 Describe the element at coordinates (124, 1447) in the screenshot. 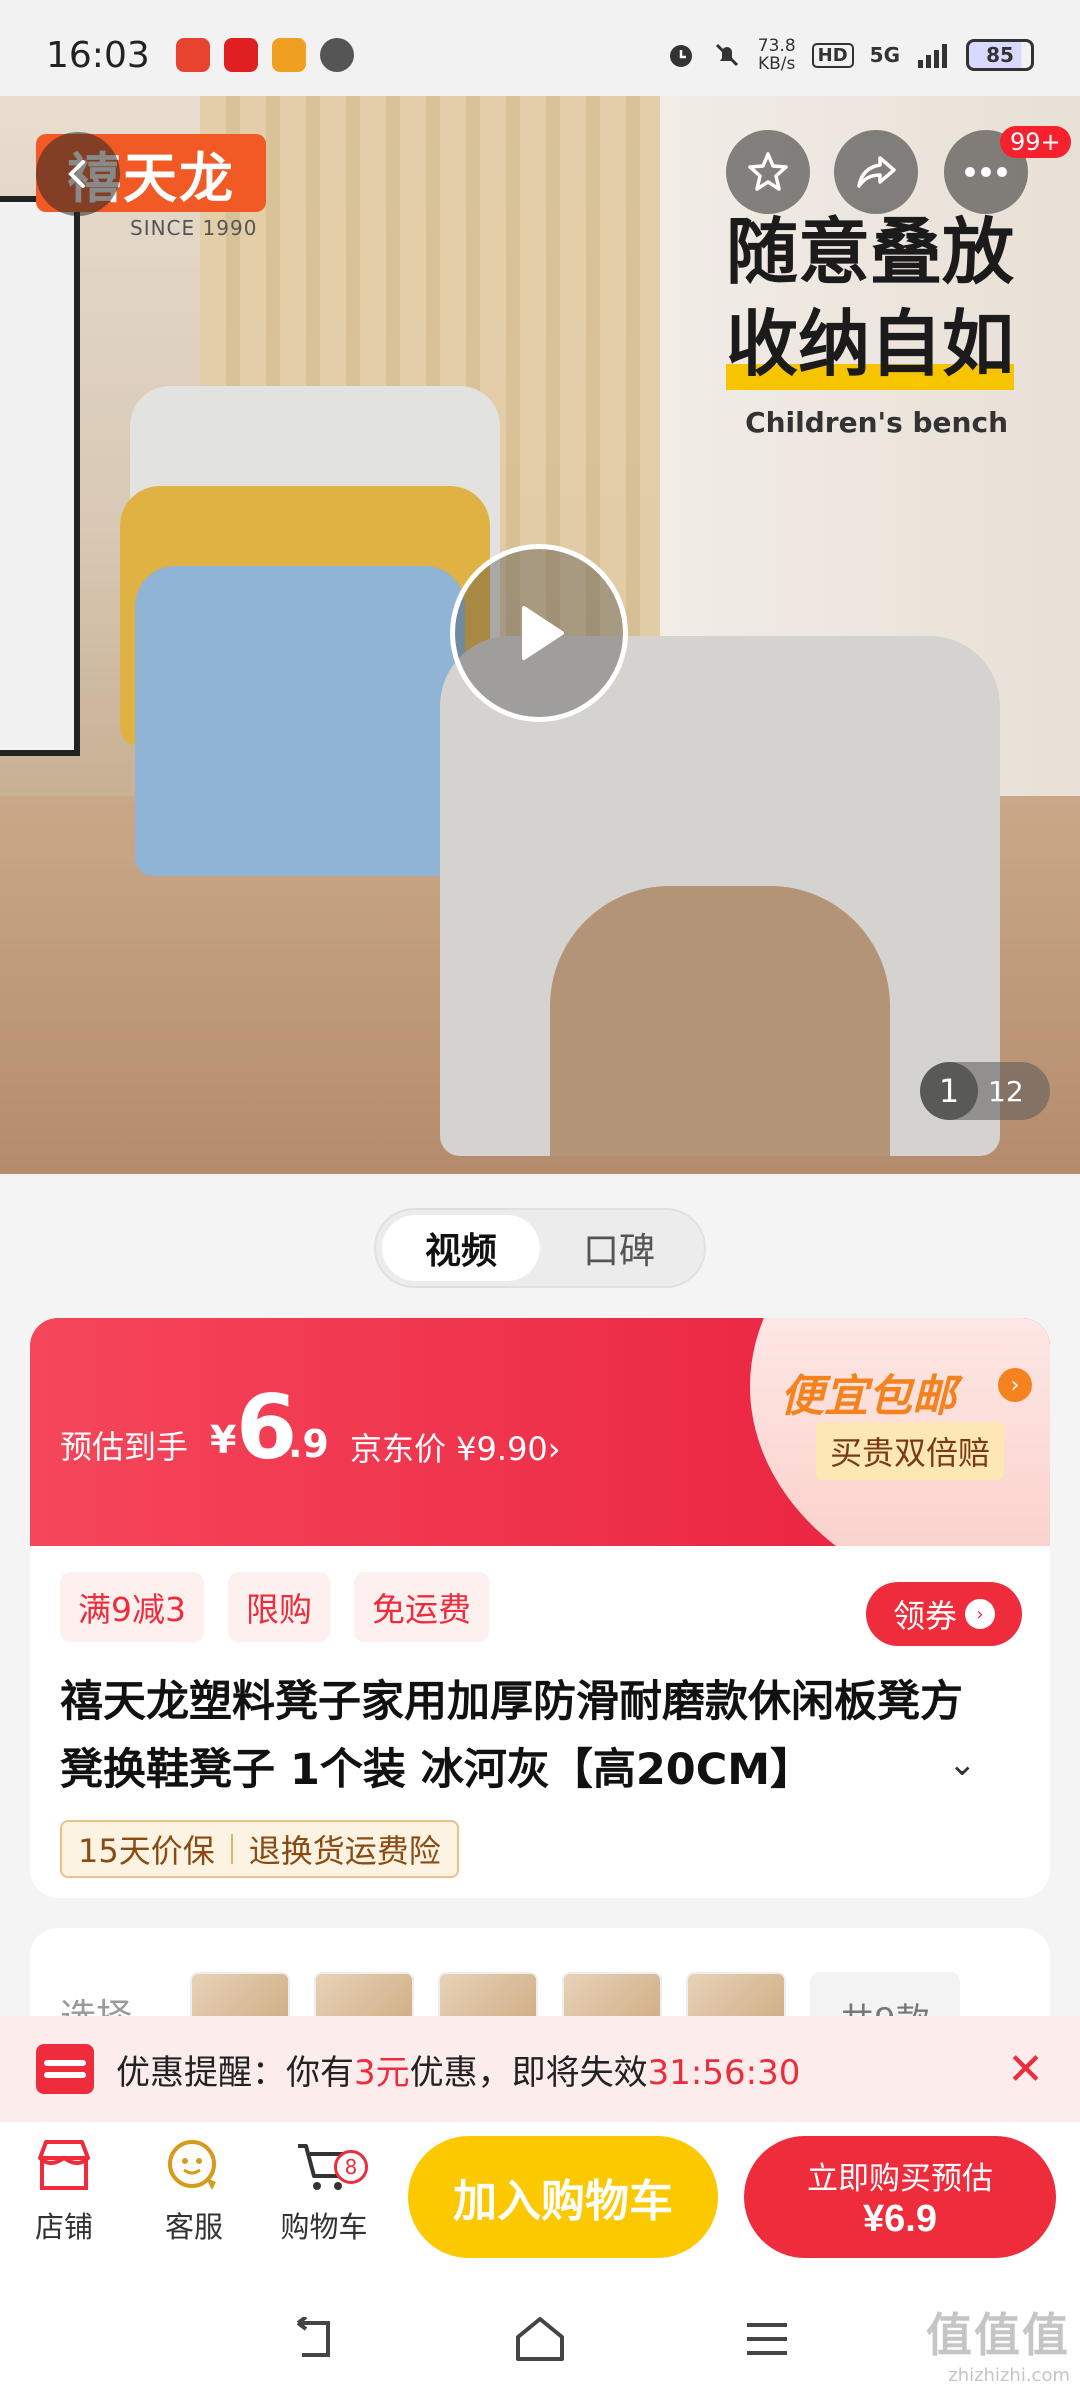

I see `estimated-price-label: 预估到手` at that location.